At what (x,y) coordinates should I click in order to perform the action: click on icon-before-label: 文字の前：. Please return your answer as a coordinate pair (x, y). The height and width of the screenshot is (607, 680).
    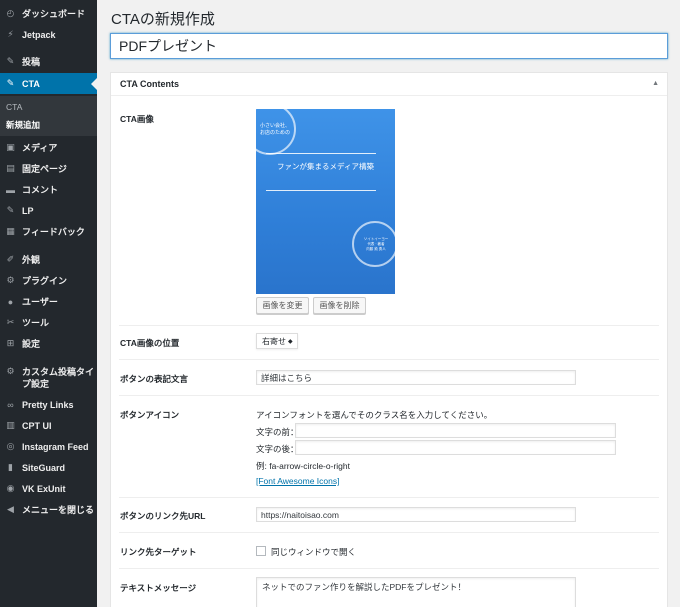
    Looking at the image, I should click on (277, 432).